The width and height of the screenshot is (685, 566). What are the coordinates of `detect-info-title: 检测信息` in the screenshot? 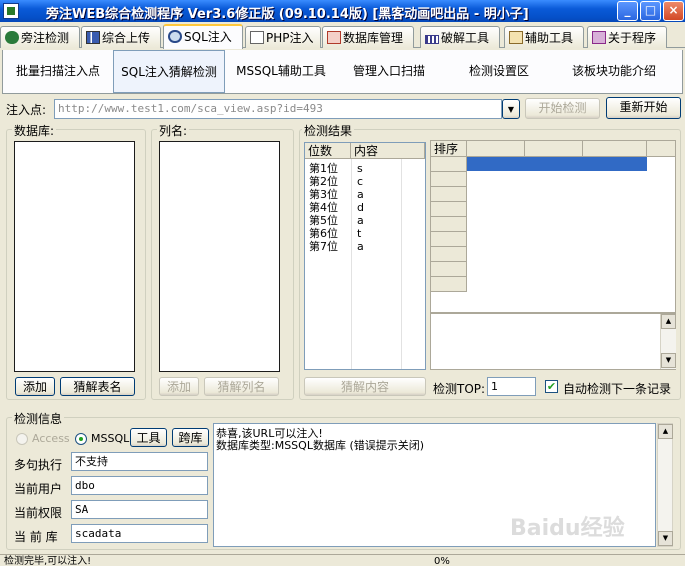 It's located at (38, 418).